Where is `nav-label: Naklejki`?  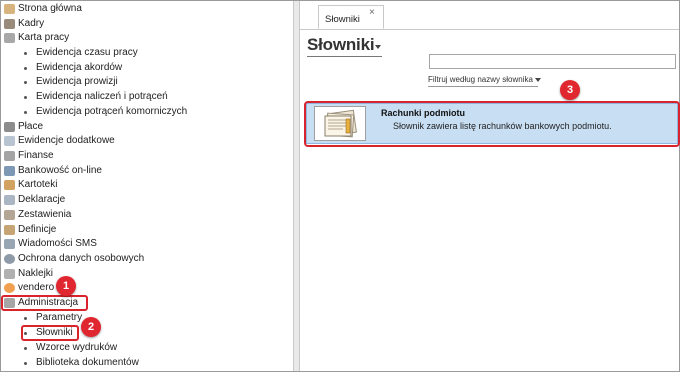
nav-label: Naklejki is located at coordinates (36, 273).